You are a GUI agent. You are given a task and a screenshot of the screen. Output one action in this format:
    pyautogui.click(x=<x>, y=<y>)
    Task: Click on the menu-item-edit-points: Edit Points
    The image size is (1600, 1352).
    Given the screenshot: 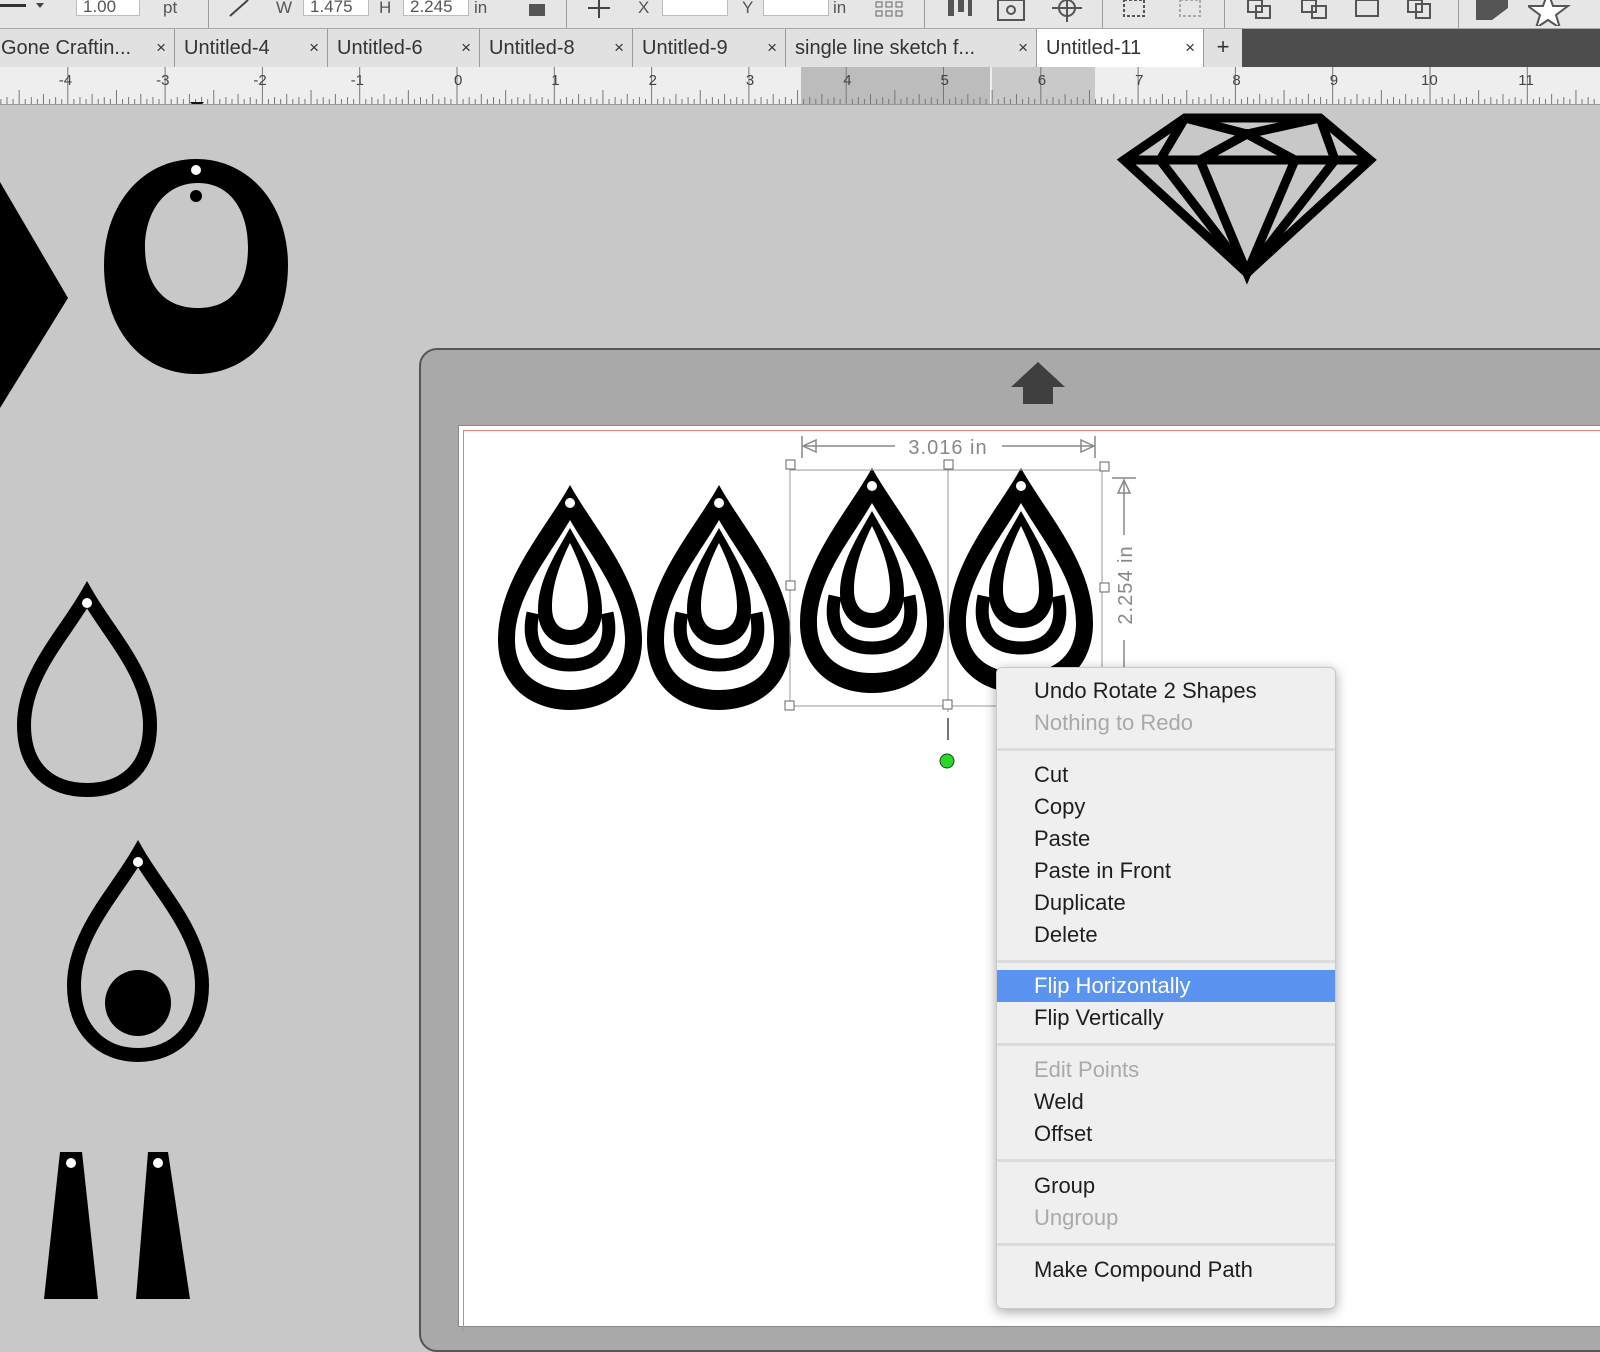 What is the action you would take?
    pyautogui.click(x=1087, y=1069)
    